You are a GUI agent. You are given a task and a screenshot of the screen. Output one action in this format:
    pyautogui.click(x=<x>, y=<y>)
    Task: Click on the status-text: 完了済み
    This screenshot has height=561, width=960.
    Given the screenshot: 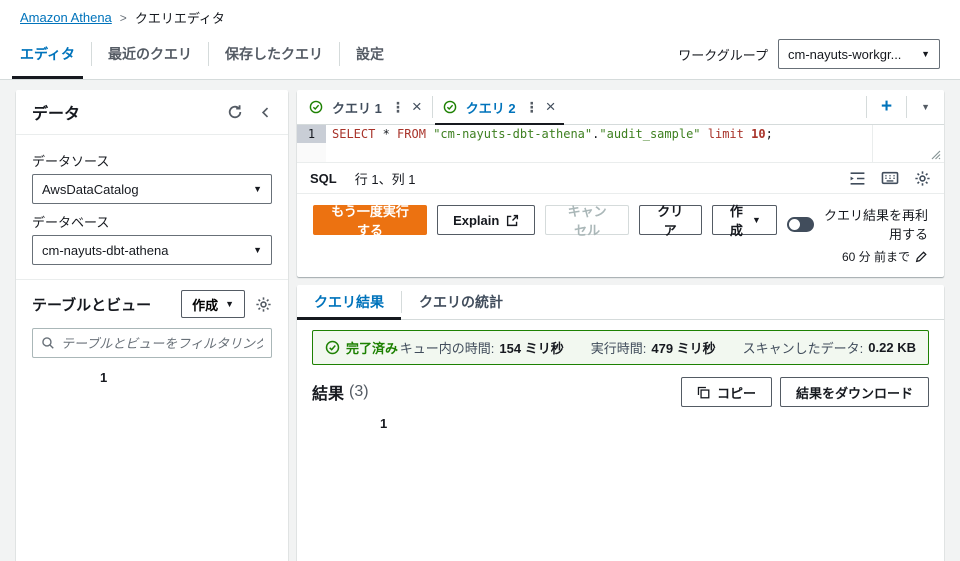 What is the action you would take?
    pyautogui.click(x=372, y=348)
    